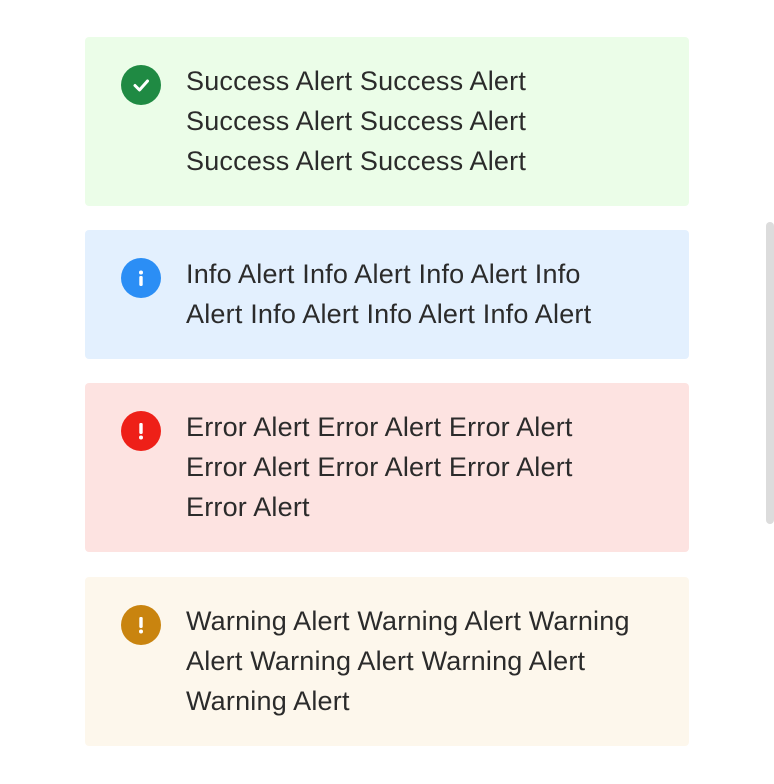 The width and height of the screenshot is (774, 784). I want to click on info-circle-icon, so click(141, 278).